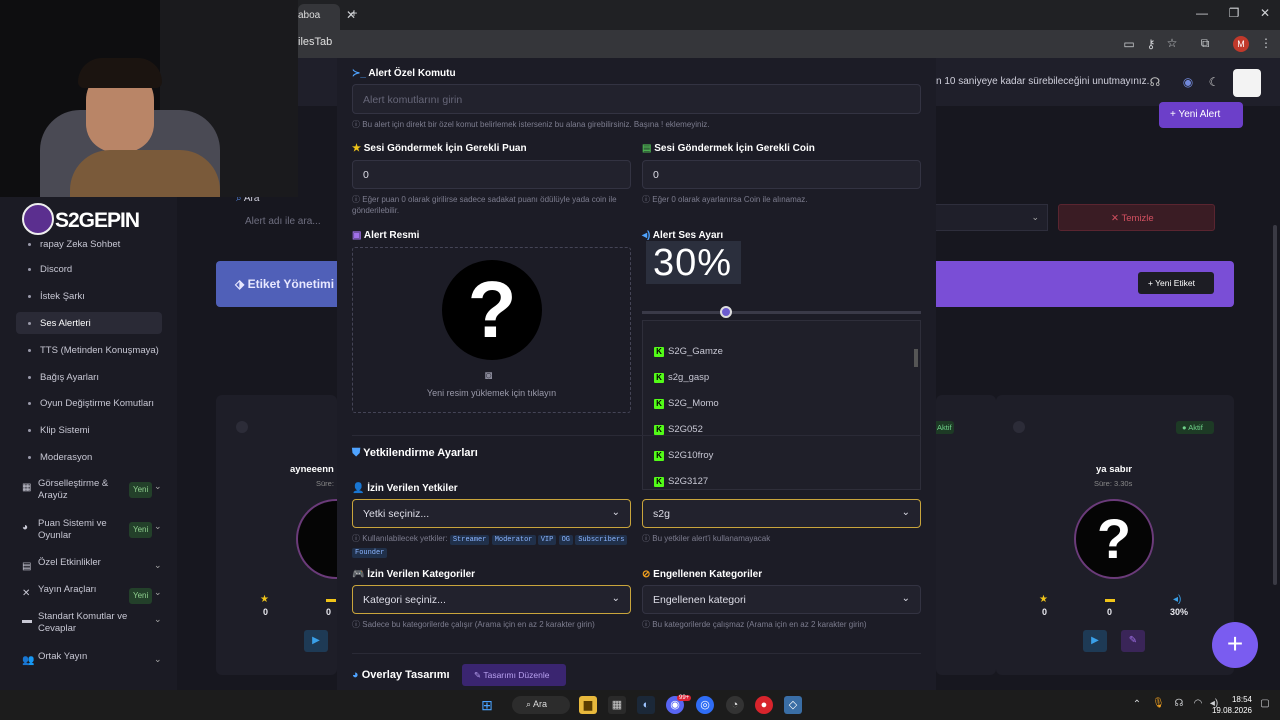  Describe the element at coordinates (89, 430) in the screenshot. I see `sidebar-item: Klip Sistemi` at that location.